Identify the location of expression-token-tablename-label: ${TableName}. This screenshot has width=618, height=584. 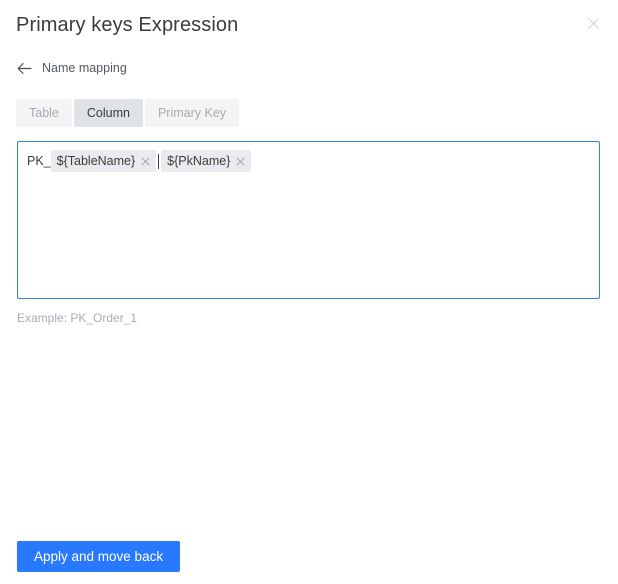
(96, 161).